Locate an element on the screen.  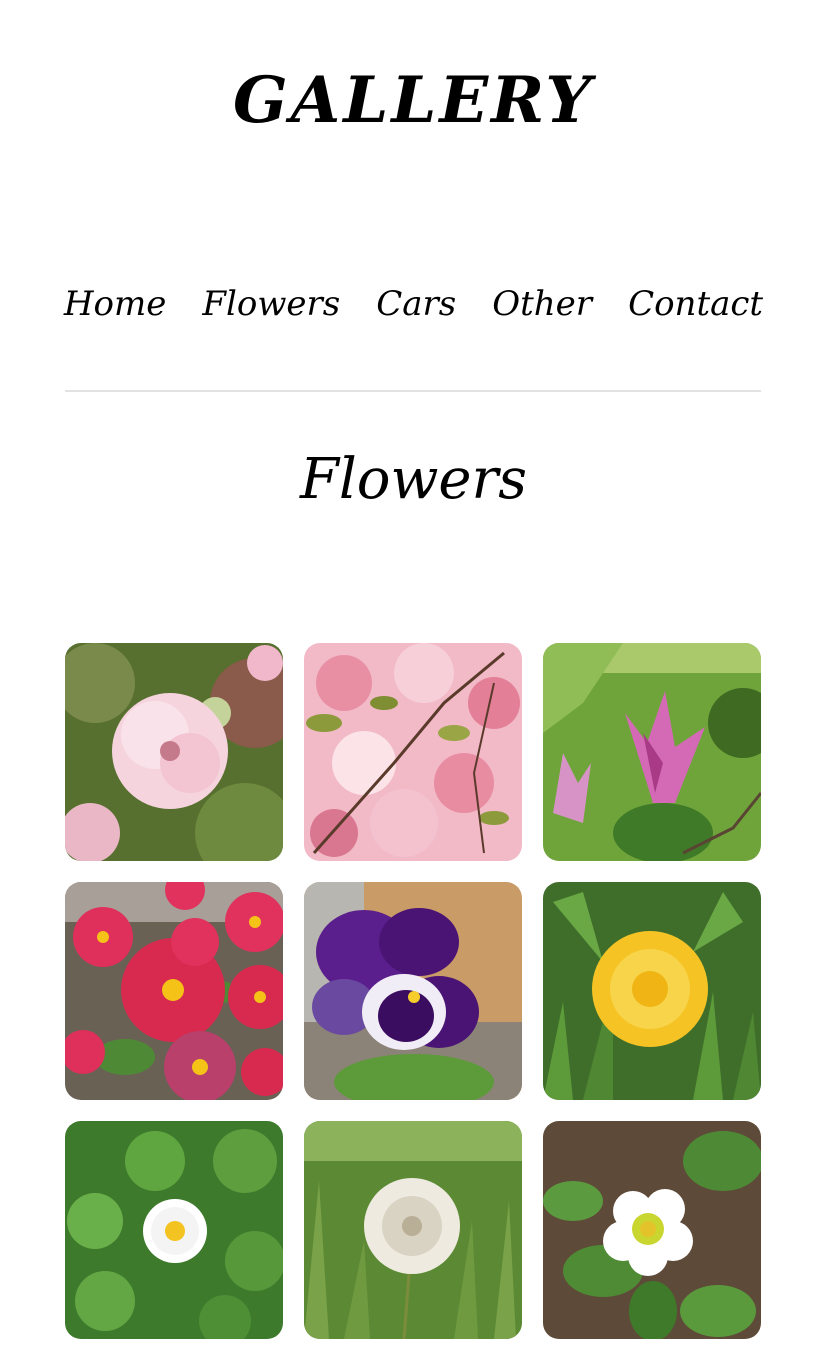
gallery-image-strawberry-flower is located at coordinates (652, 1230).